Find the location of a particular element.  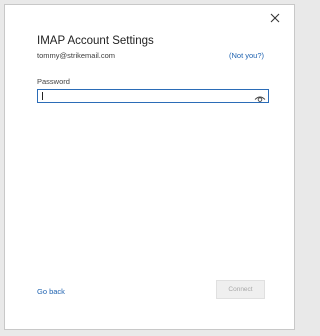

close-icon is located at coordinates (275, 18).